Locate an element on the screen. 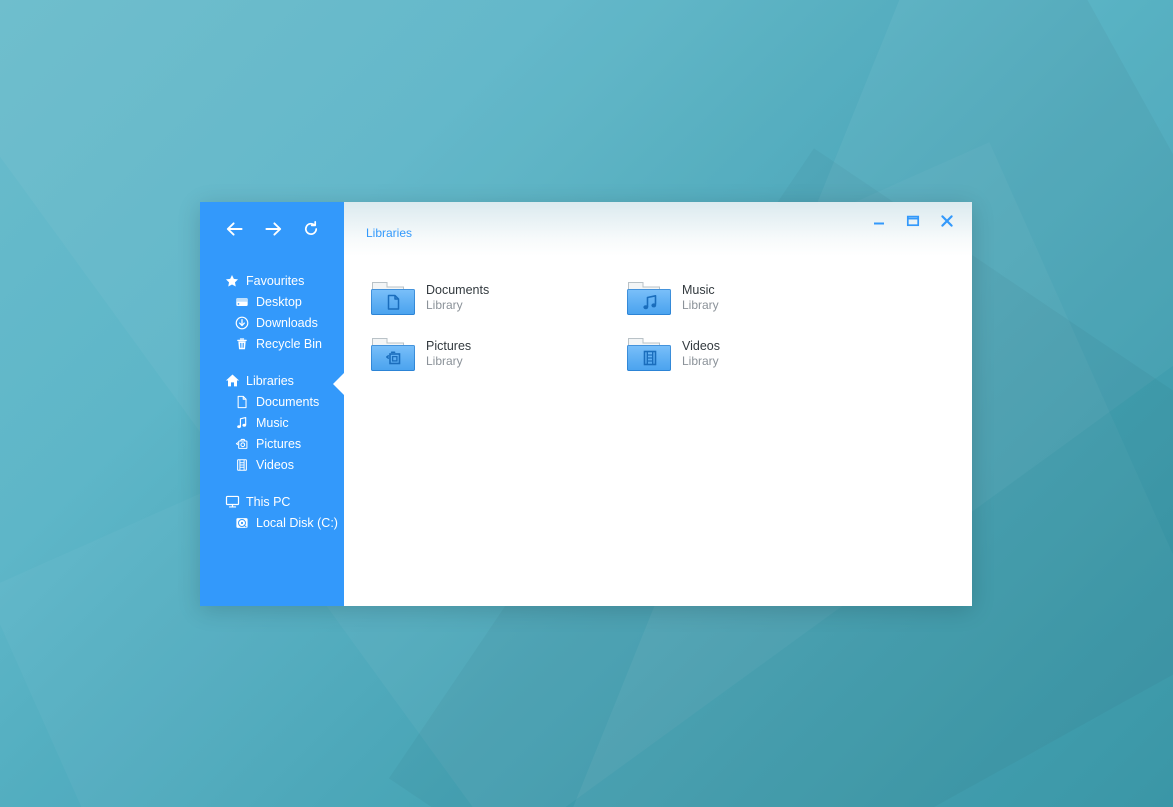  sidebar-item-label: This PC is located at coordinates (268, 501).